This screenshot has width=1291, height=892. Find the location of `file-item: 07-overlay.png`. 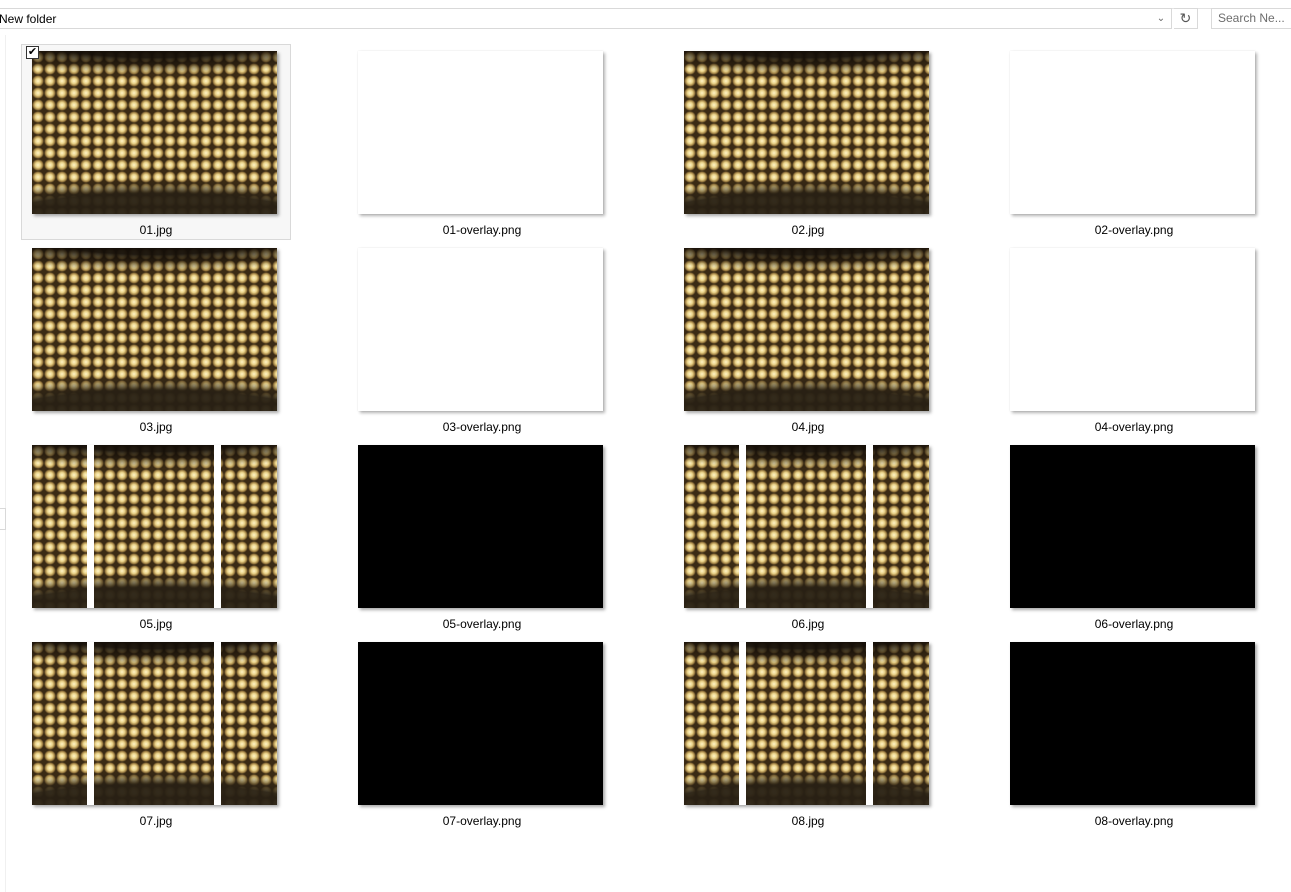

file-item: 07-overlay.png is located at coordinates (482, 733).